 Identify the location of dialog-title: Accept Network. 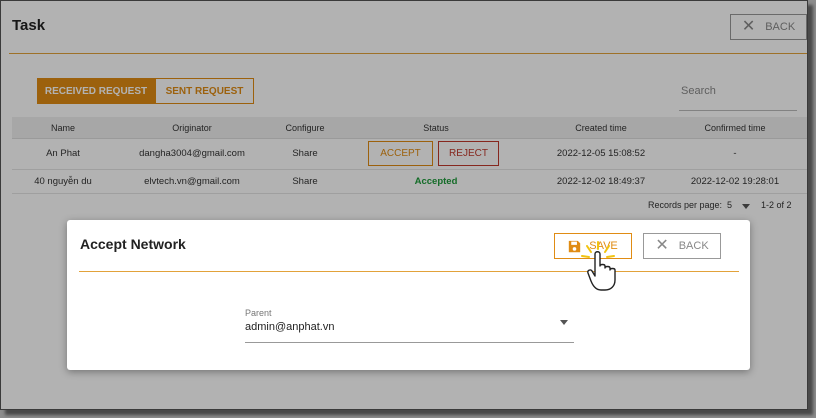
(133, 244).